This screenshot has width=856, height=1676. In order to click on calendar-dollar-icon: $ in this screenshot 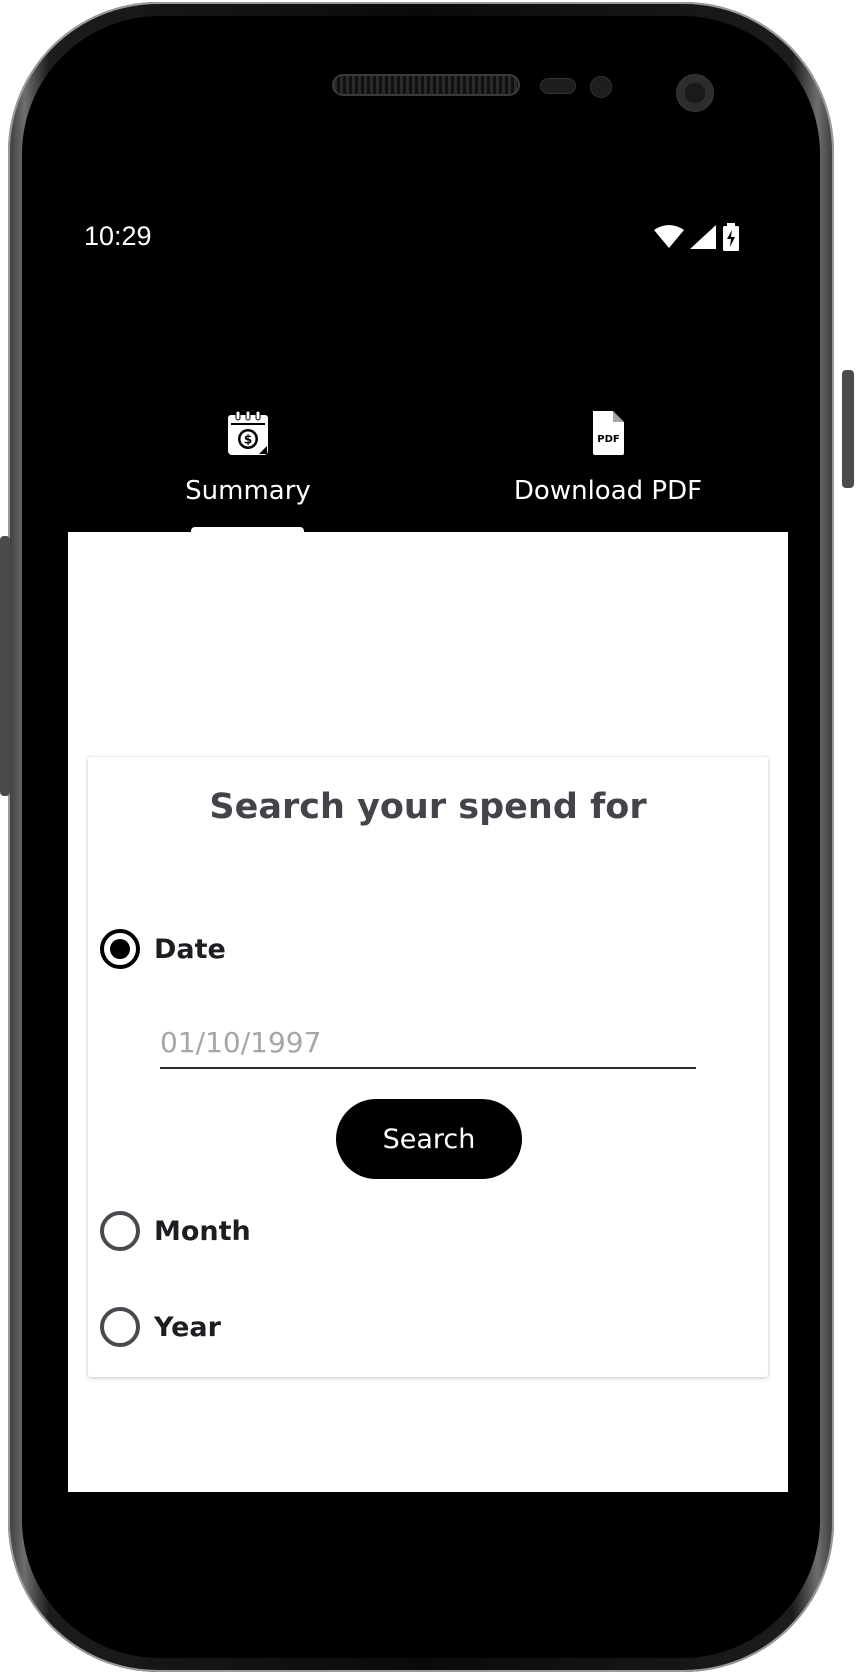, I will do `click(248, 432)`.